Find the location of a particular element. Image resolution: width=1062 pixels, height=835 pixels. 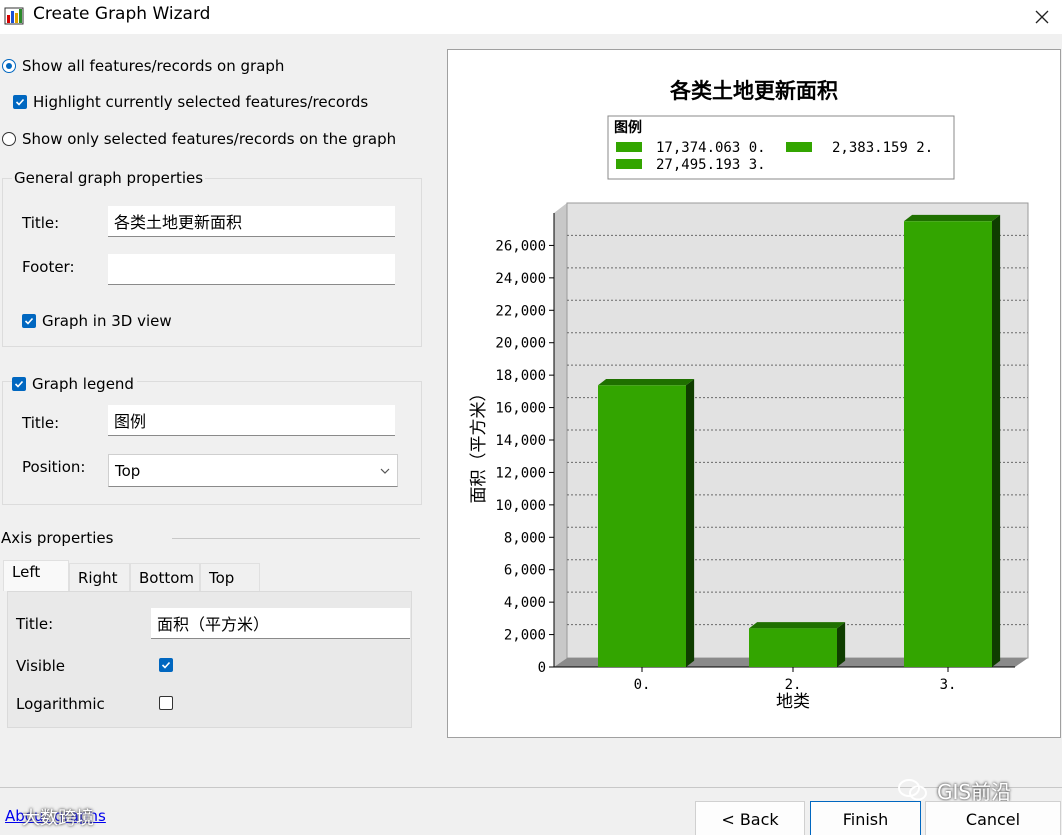

y-tick-label: 4,000 is located at coordinates (525, 603).